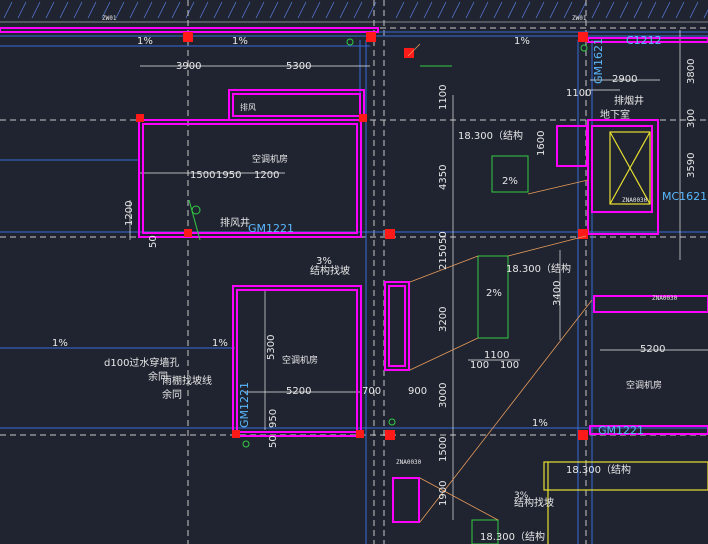 Image resolution: width=708 pixels, height=544 pixels. I want to click on label-drain-note: d100过水穿墙孔, so click(141, 362).